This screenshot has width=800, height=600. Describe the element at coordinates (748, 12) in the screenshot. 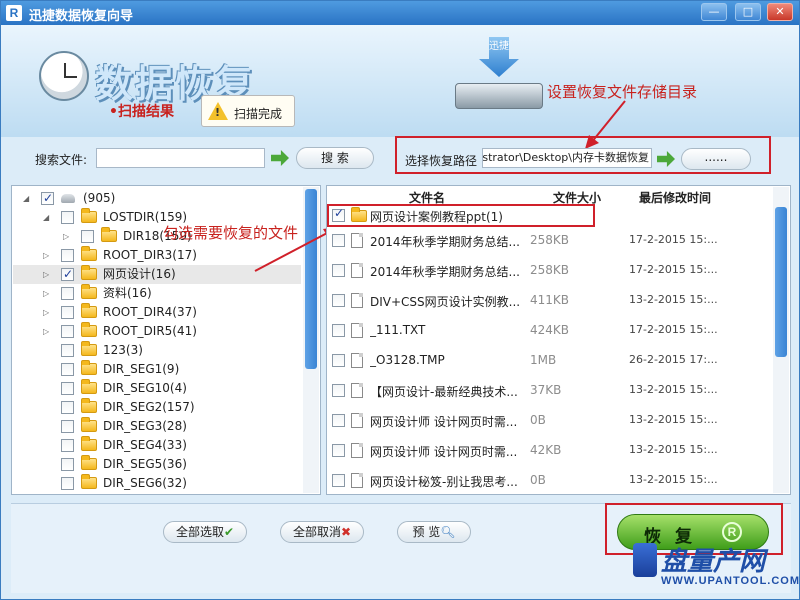

I see `maximize-button: □` at that location.